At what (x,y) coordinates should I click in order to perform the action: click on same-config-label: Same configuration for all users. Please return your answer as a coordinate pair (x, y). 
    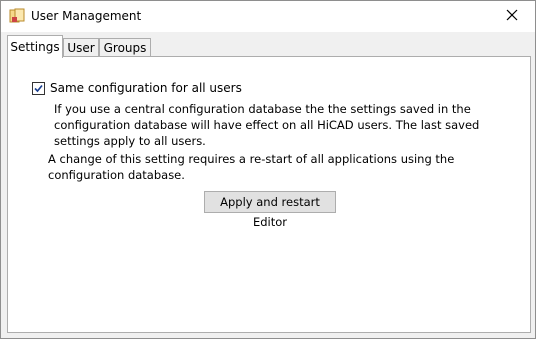
    Looking at the image, I should click on (146, 88).